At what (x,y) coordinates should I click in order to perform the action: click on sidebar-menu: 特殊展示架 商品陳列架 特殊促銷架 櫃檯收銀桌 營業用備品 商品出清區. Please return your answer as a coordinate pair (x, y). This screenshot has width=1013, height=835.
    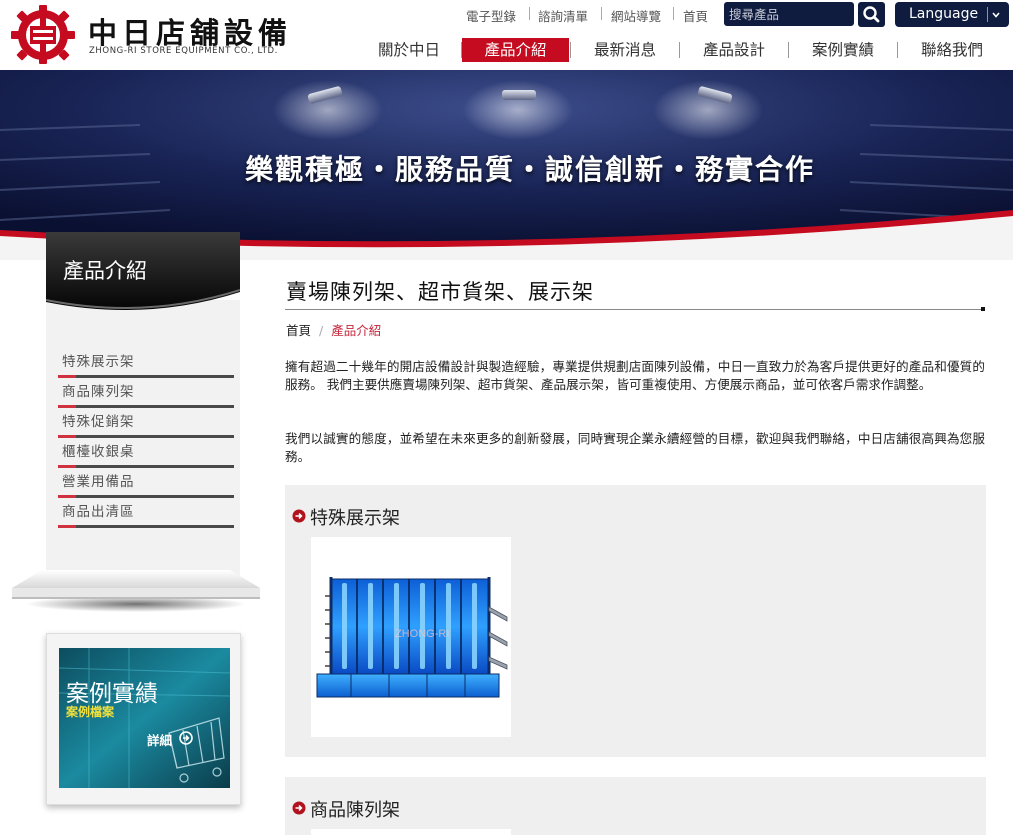
    Looking at the image, I should click on (146, 438).